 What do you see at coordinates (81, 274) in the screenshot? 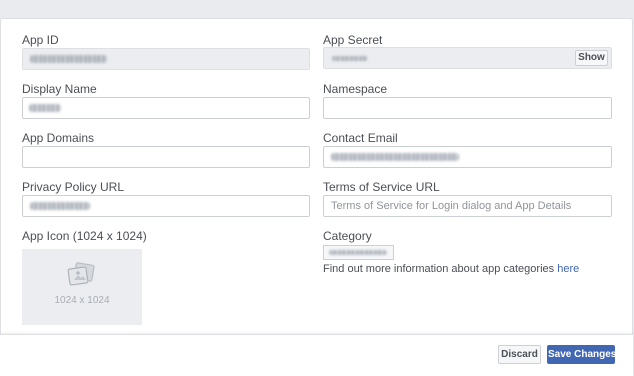
I see `image-placeholder-icon` at bounding box center [81, 274].